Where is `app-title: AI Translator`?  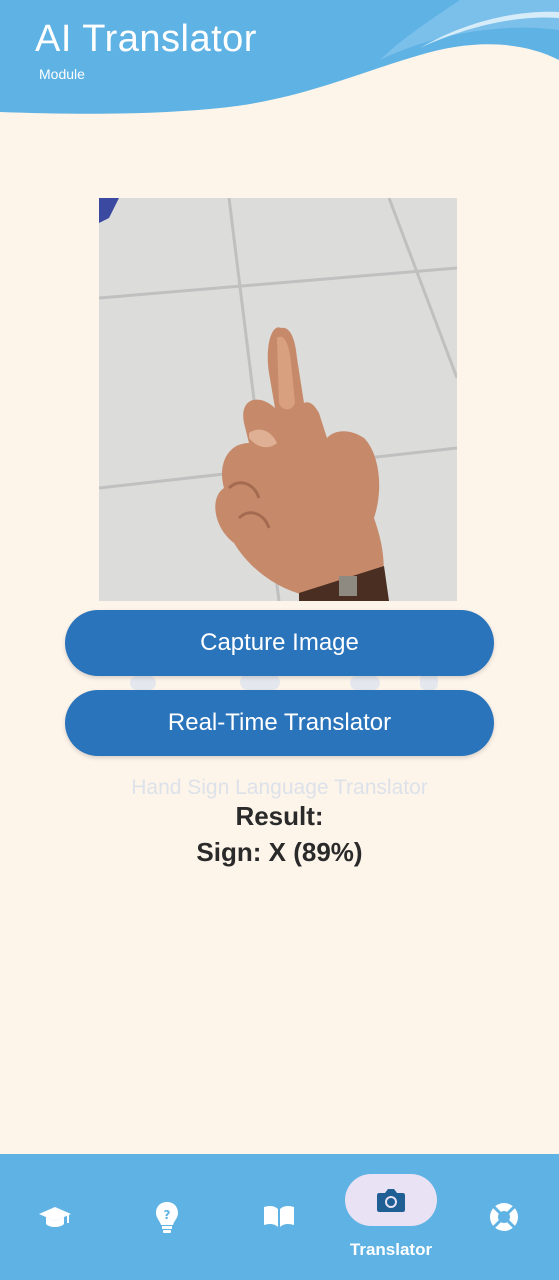
app-title: AI Translator is located at coordinates (146, 39).